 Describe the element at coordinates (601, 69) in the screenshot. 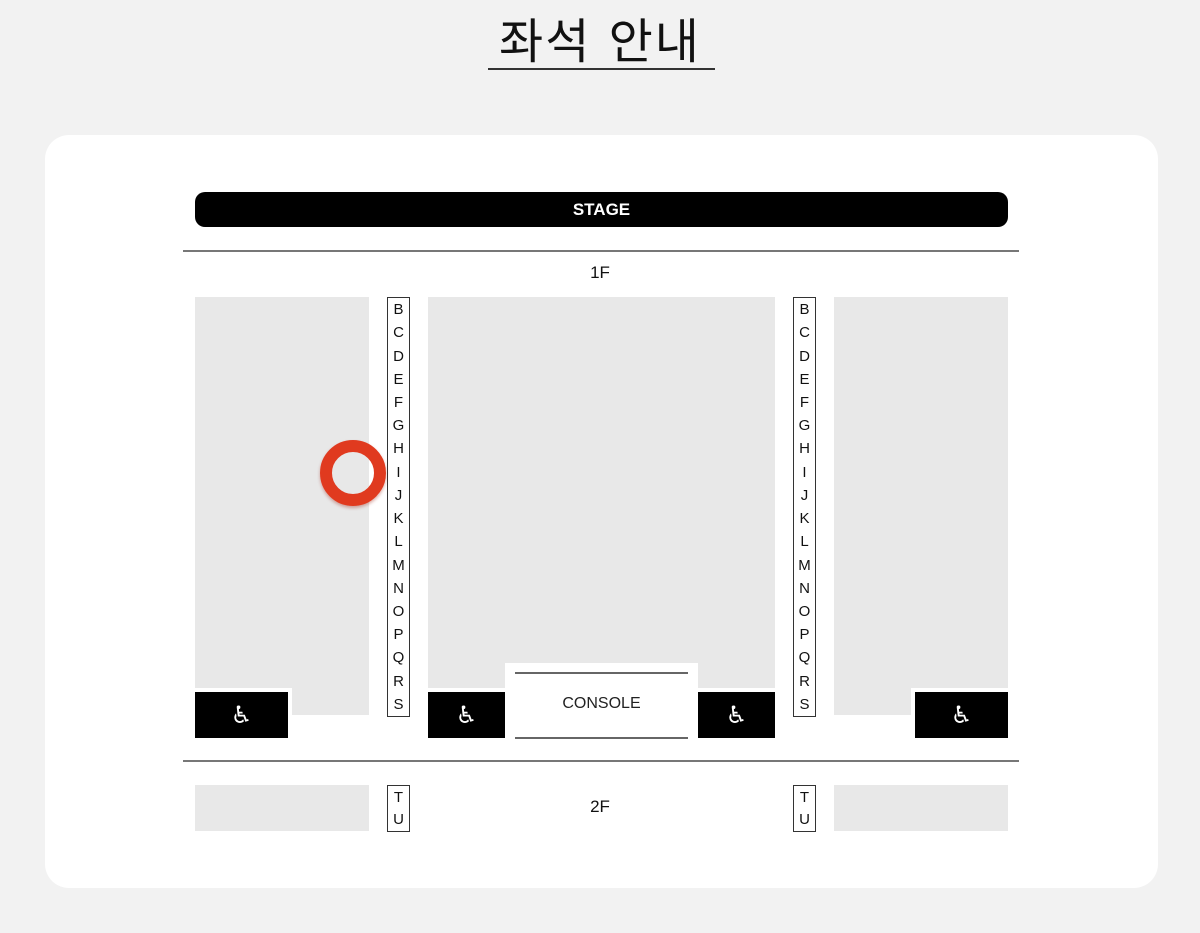

I see `title-underline` at that location.